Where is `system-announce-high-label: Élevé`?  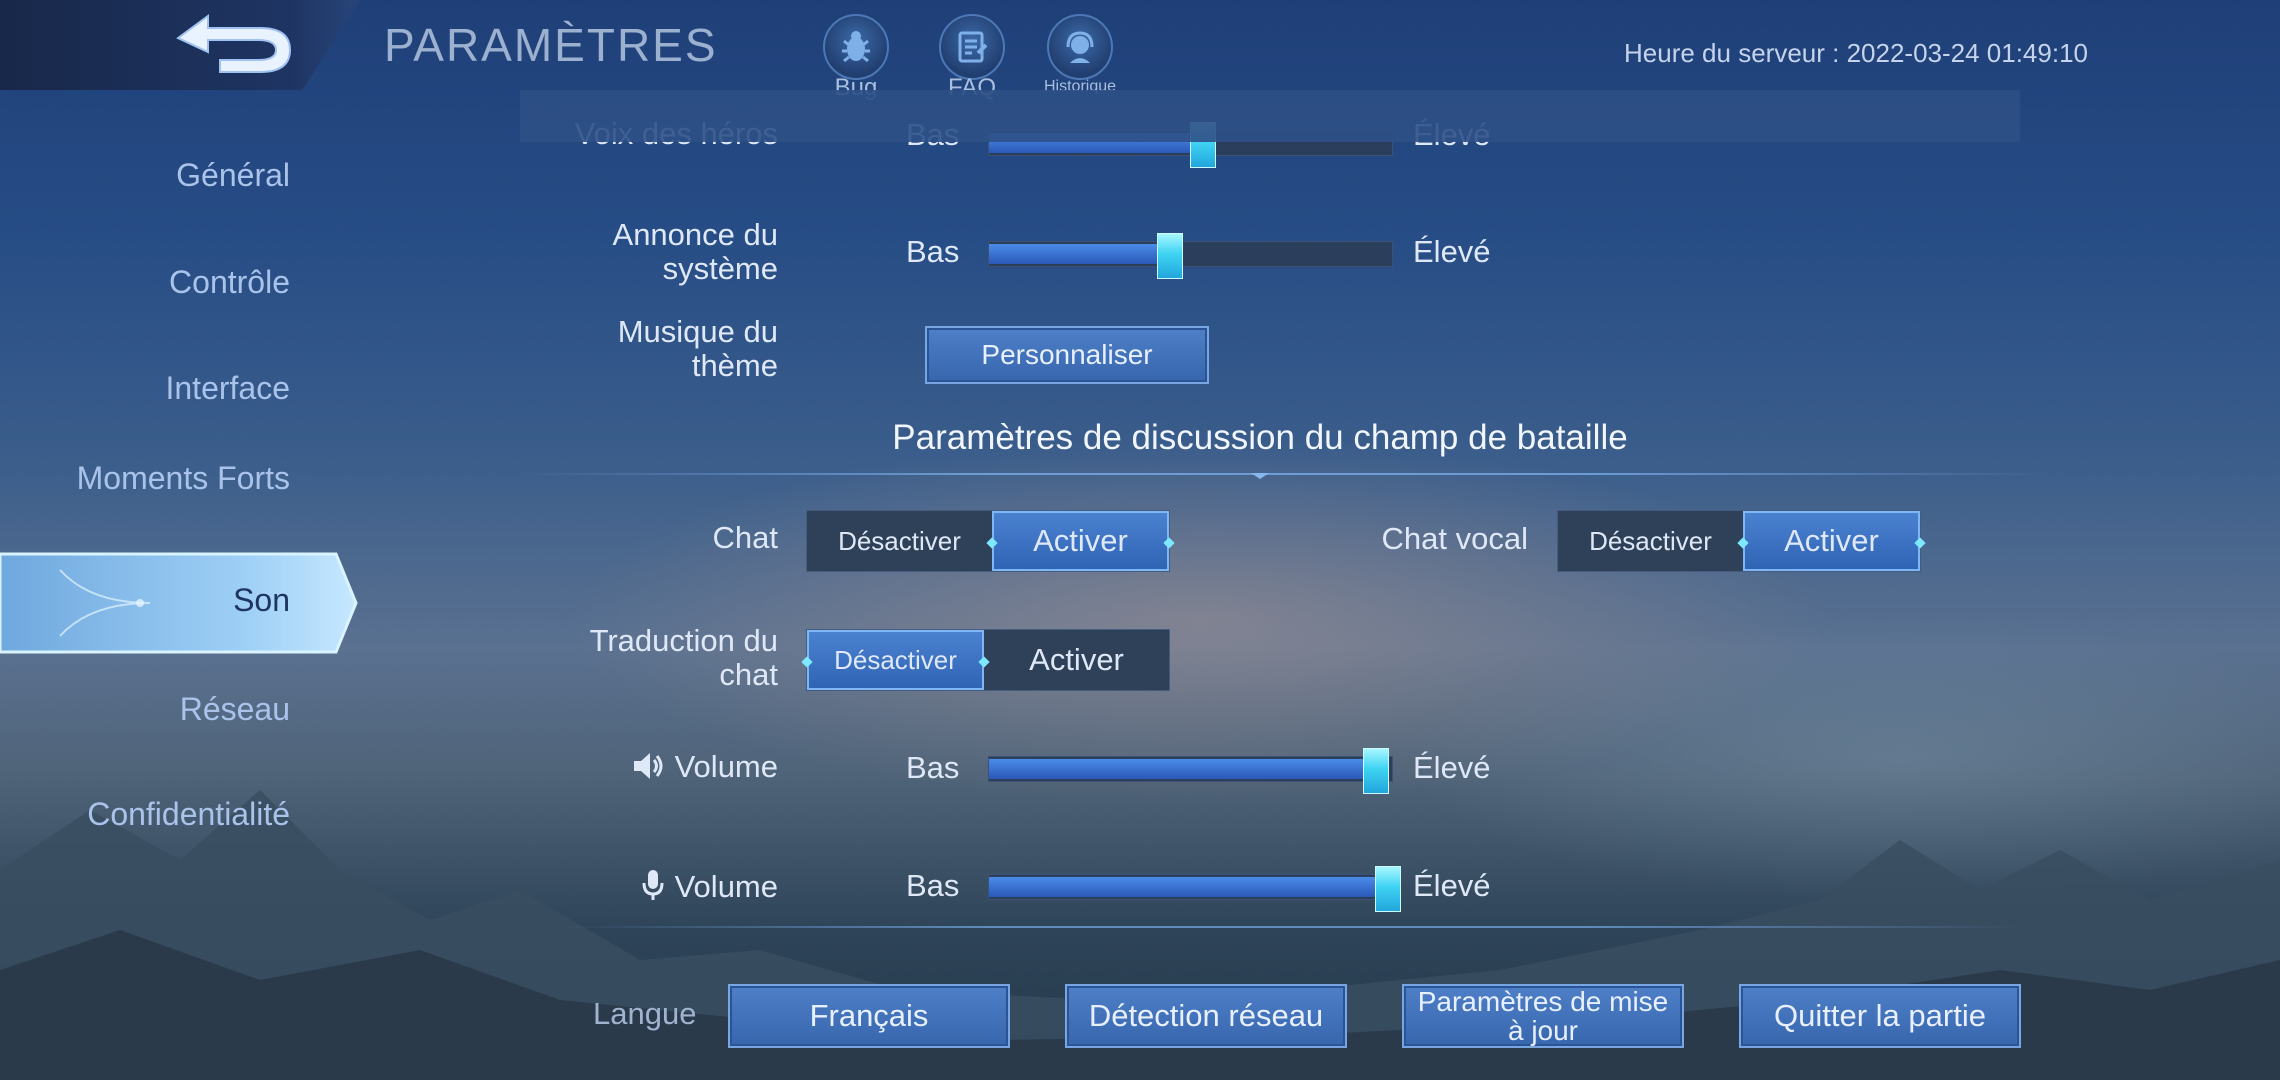
system-announce-high-label: Élevé is located at coordinates (1452, 251).